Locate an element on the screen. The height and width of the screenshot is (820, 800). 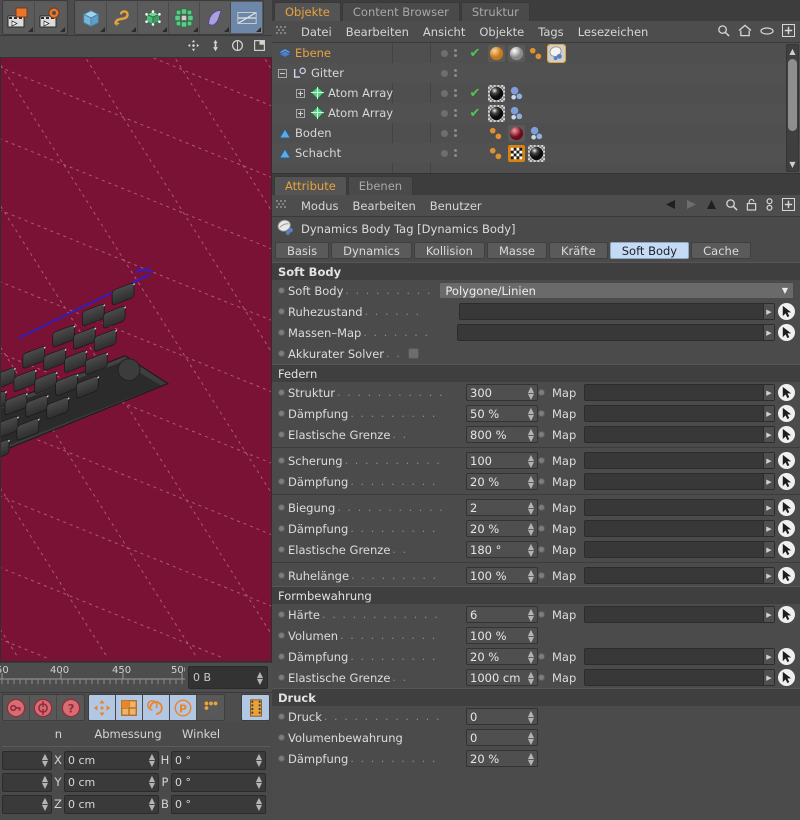
table-row: Ebene ✔ is located at coordinates (536, 53).